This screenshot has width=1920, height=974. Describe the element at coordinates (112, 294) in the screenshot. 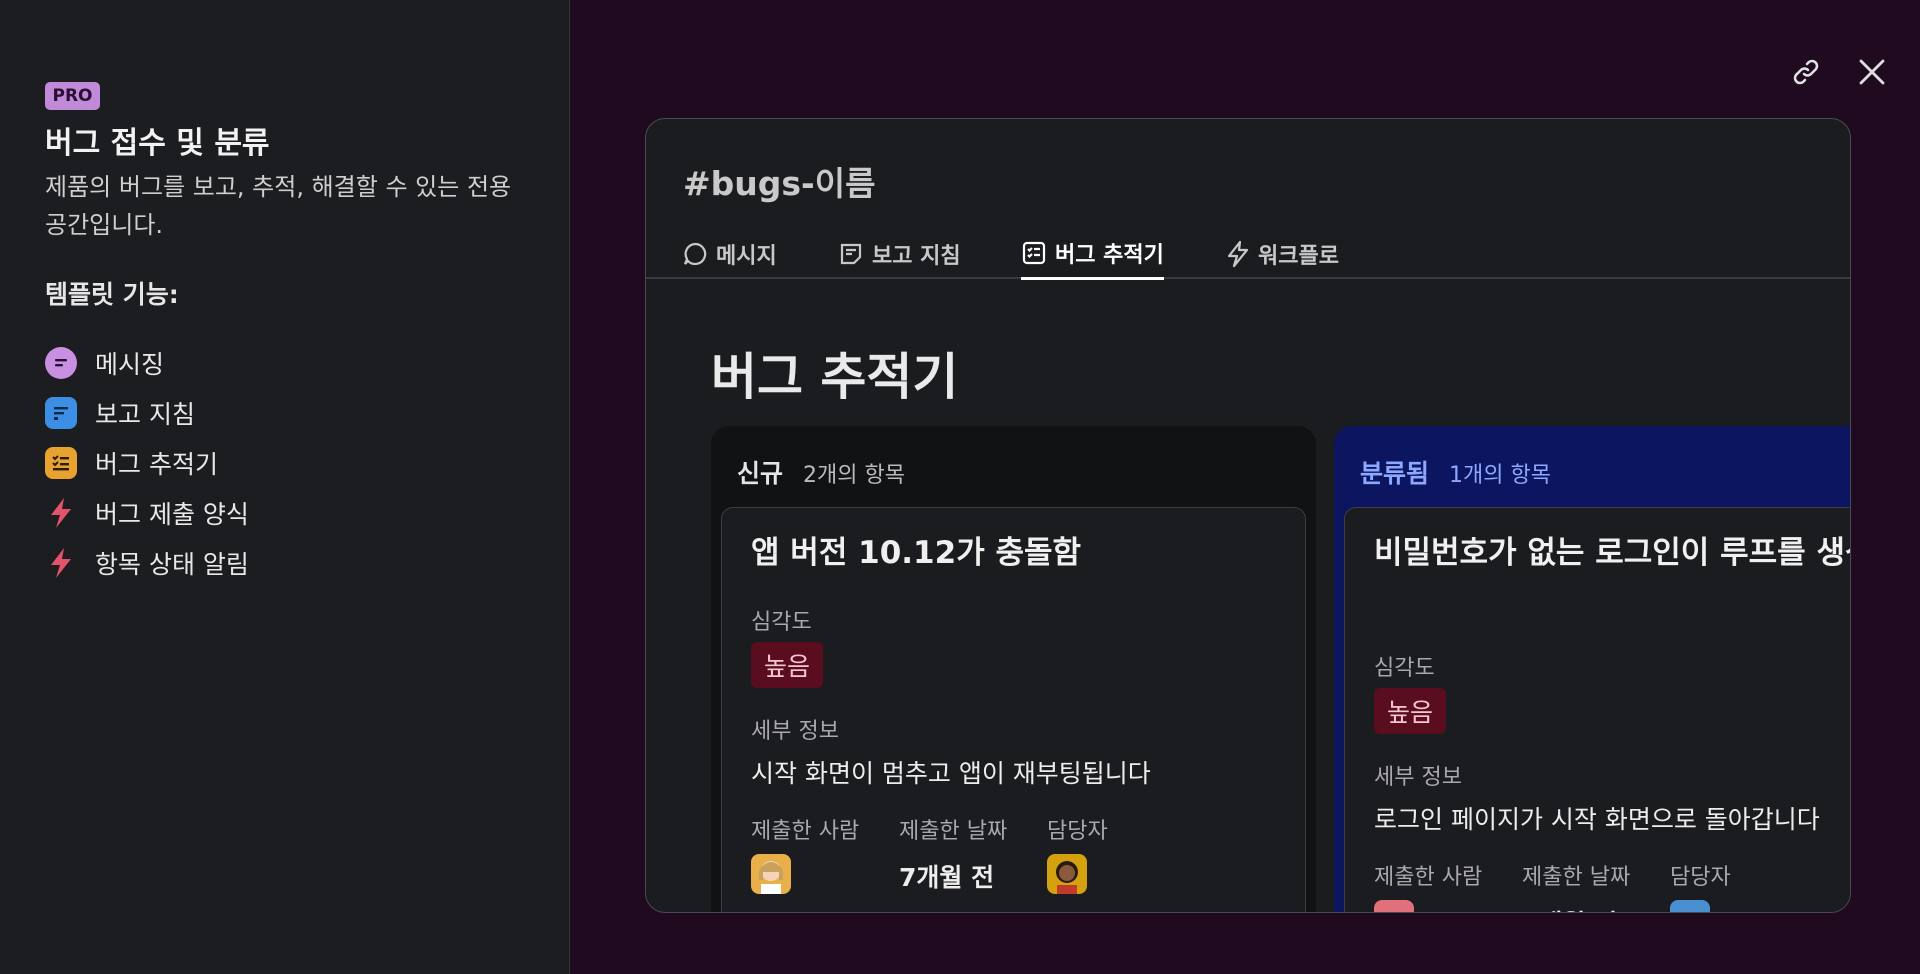

I see `features-heading: 템플릿 기능:` at that location.